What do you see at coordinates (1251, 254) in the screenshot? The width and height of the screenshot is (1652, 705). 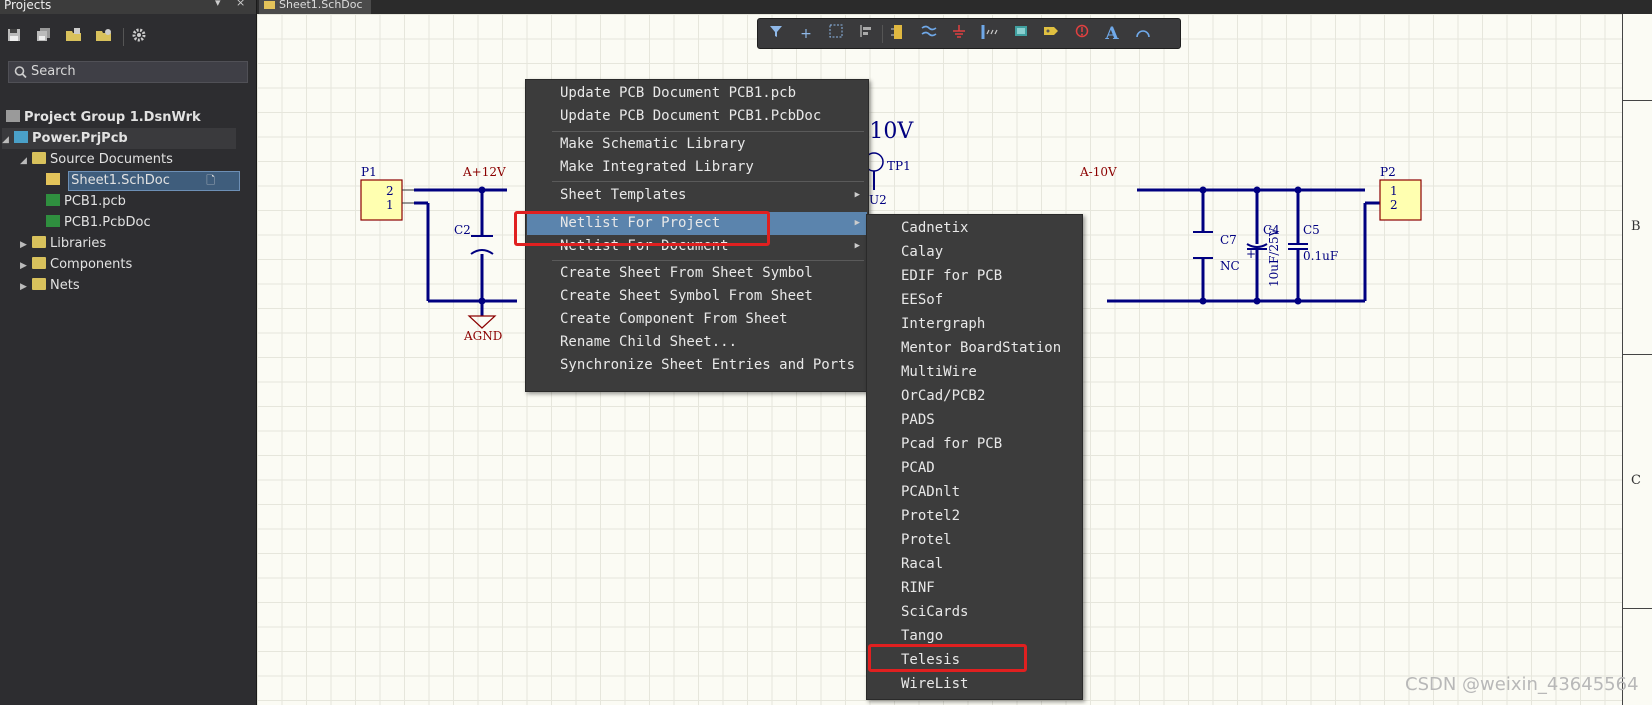 I see `c4-polarity: +` at bounding box center [1251, 254].